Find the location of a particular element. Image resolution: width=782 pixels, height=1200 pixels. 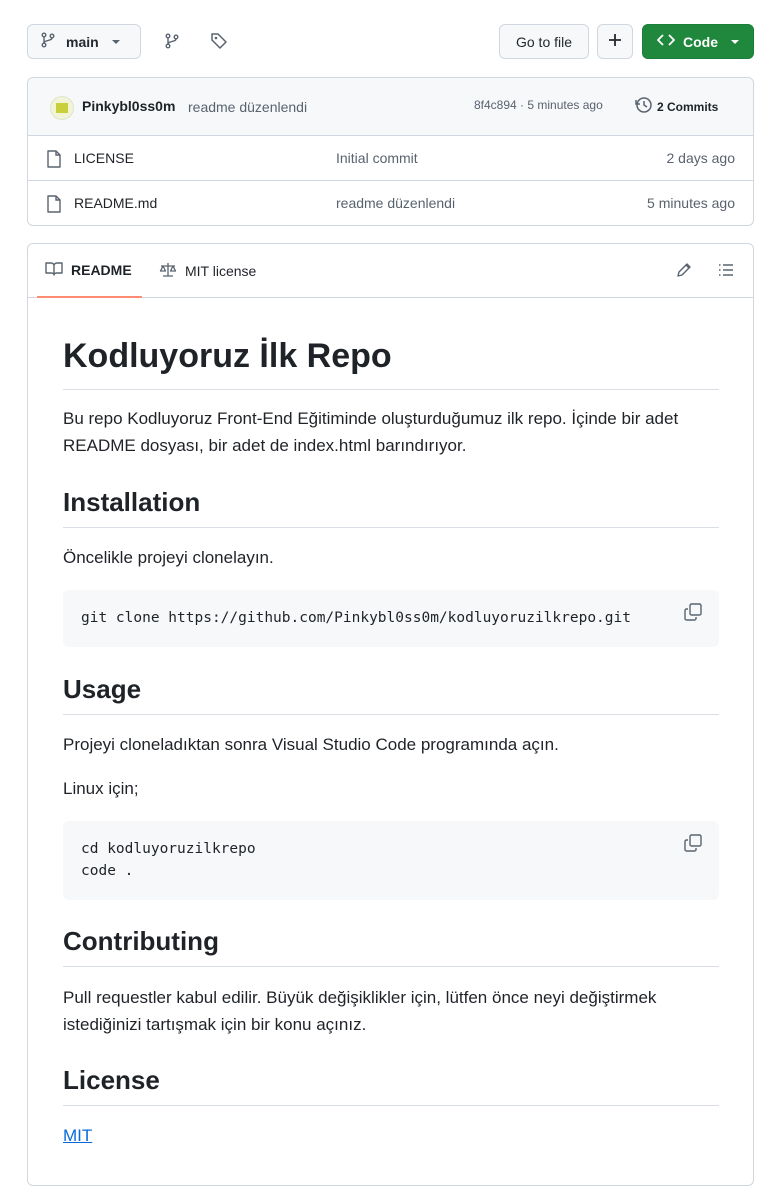

tag-icon is located at coordinates (219, 42).